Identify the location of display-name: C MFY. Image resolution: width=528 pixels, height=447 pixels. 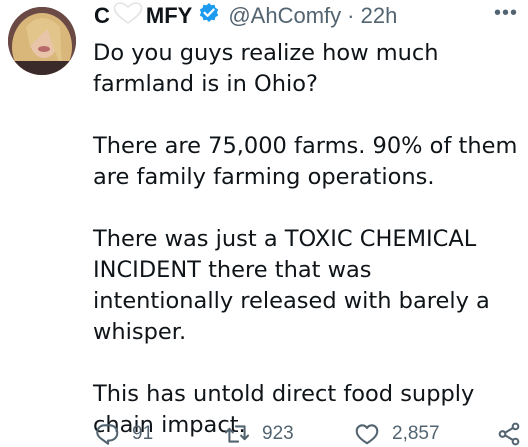
(143, 16).